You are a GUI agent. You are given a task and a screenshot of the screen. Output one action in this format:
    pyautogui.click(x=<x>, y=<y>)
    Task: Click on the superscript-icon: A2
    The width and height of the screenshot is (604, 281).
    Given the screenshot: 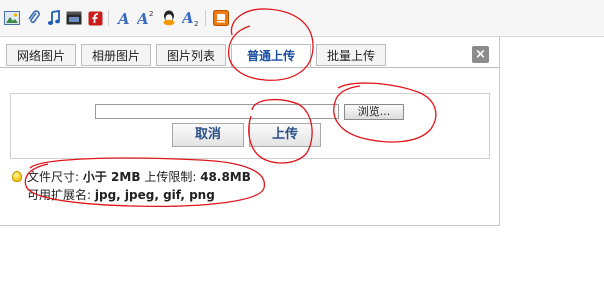 What is the action you would take?
    pyautogui.click(x=146, y=18)
    